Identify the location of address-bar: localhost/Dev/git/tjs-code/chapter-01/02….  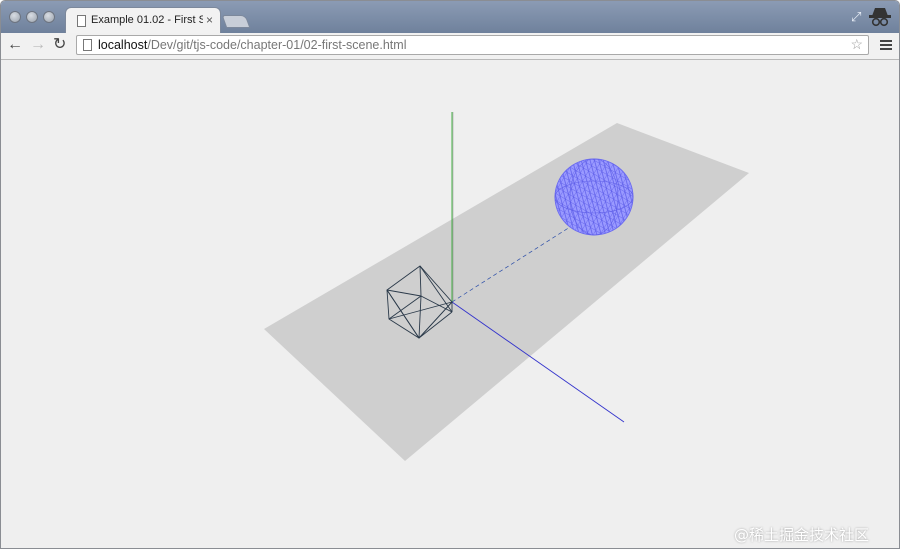
(472, 45).